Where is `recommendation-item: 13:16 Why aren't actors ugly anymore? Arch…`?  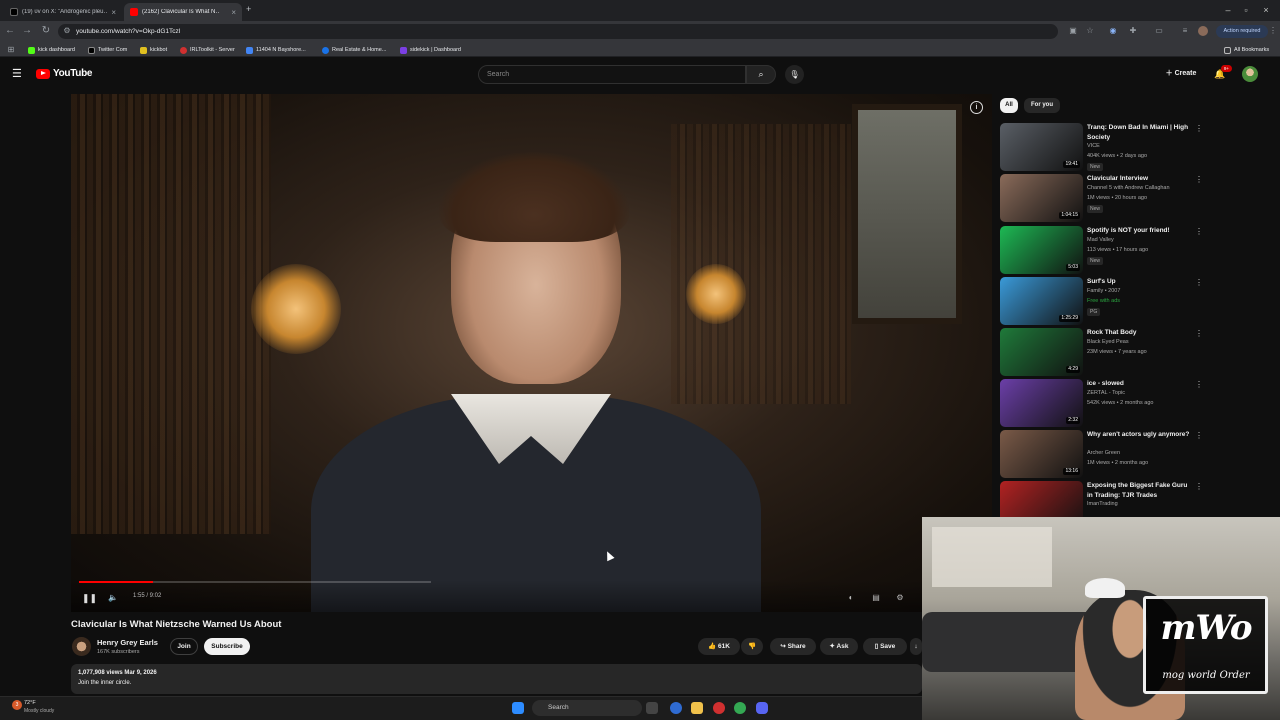 recommendation-item: 13:16 Why aren't actors ugly anymore? Arch… is located at coordinates (1135, 455).